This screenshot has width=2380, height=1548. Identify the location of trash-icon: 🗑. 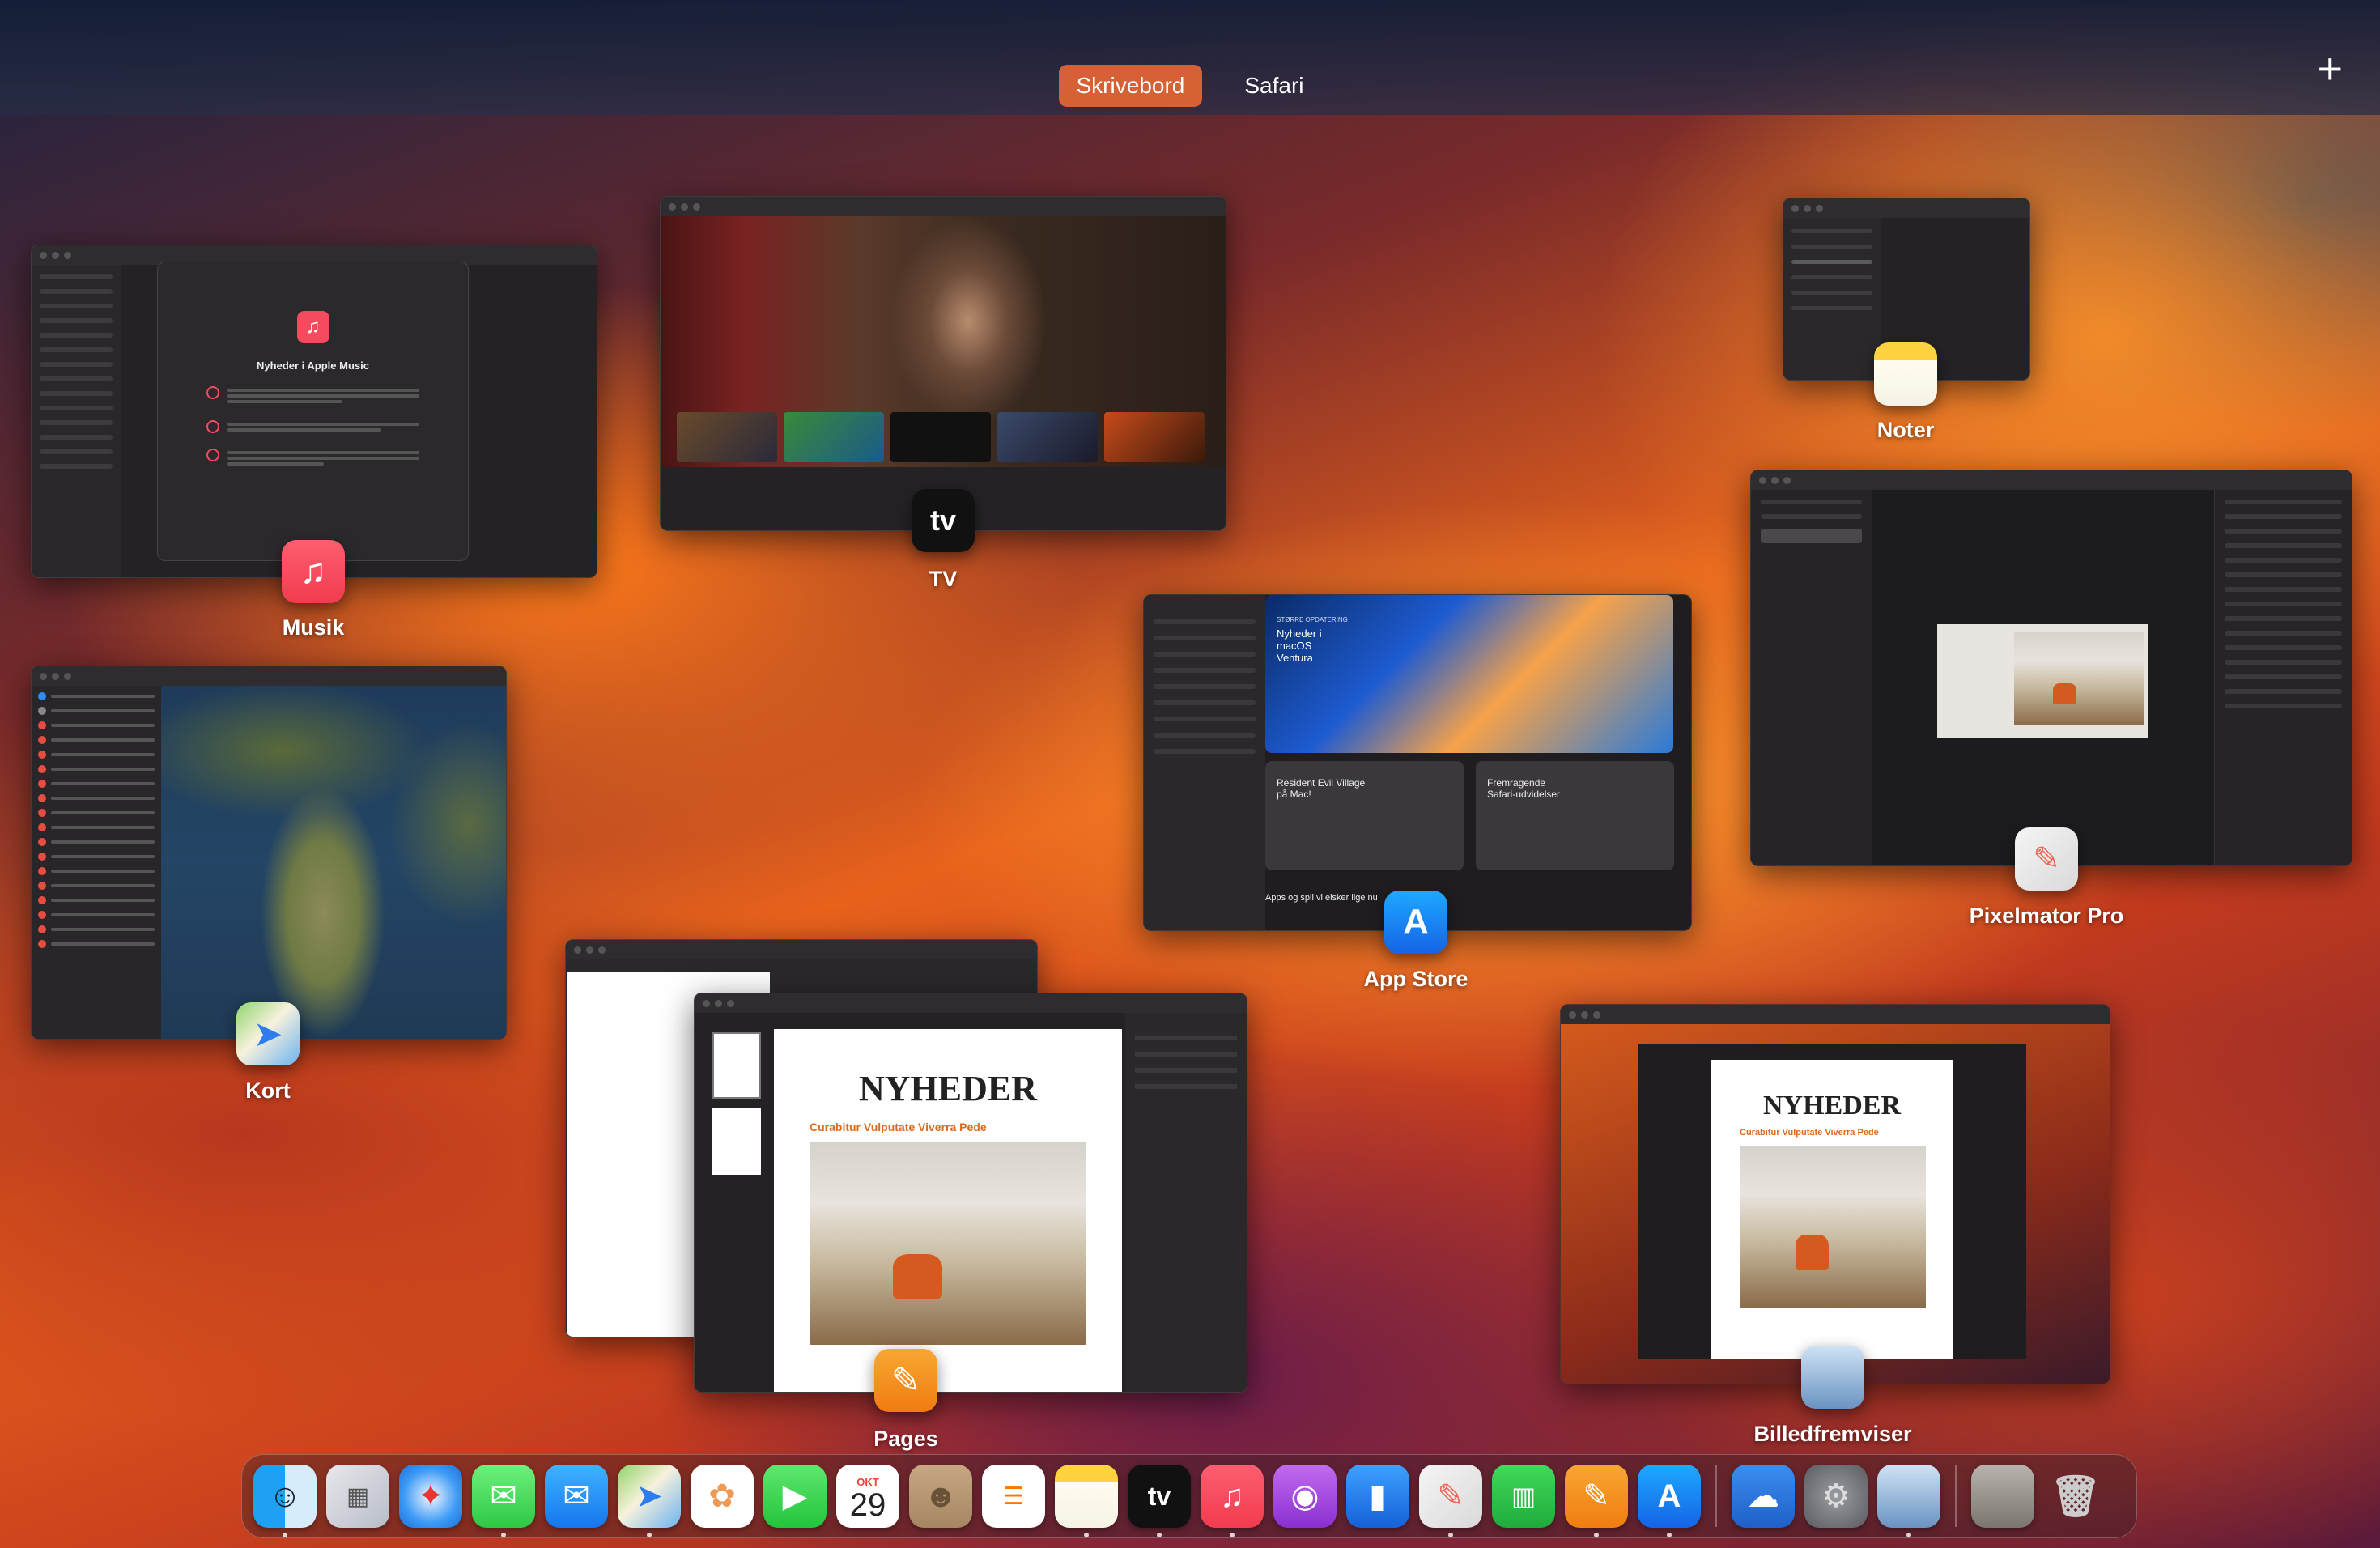
(2075, 1497).